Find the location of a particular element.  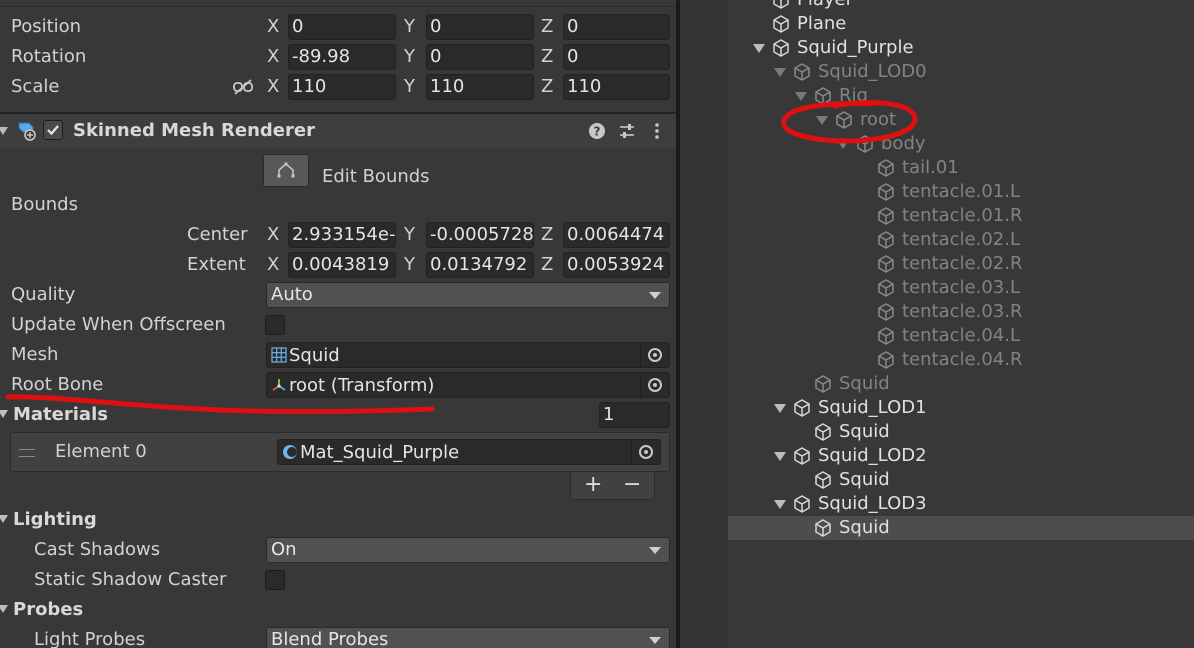

lighting-label: Lighting is located at coordinates (55, 520).